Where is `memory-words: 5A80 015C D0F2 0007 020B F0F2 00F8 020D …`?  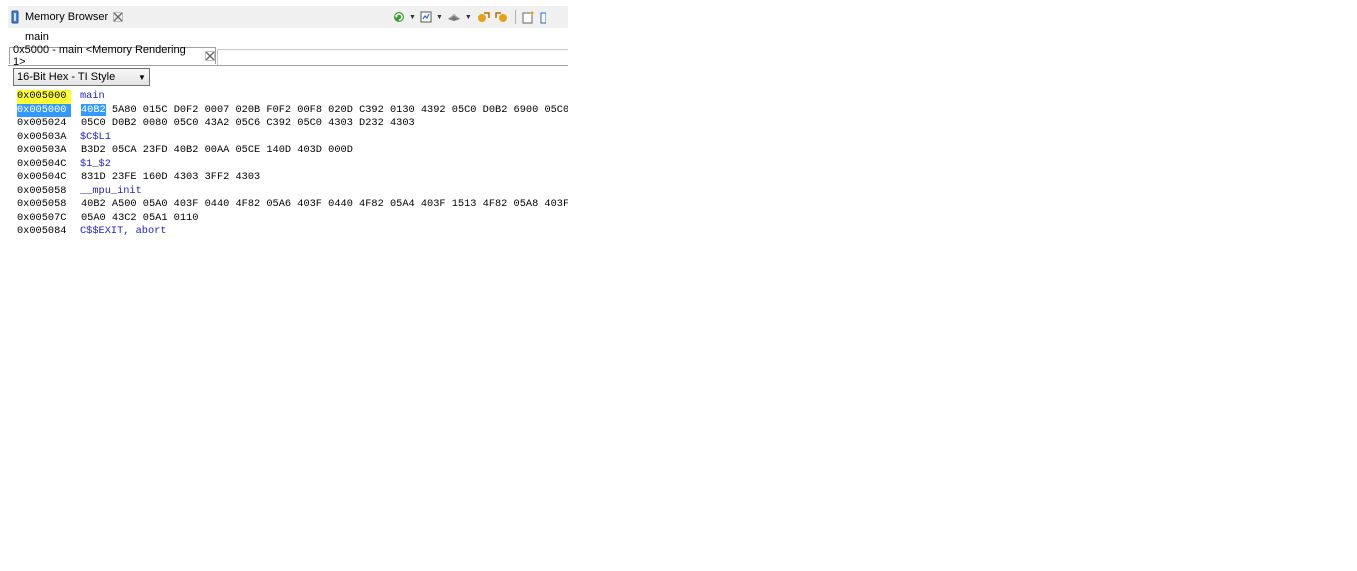 memory-words: 5A80 015C D0F2 0007 020B F0F2 00F8 020D … is located at coordinates (340, 110).